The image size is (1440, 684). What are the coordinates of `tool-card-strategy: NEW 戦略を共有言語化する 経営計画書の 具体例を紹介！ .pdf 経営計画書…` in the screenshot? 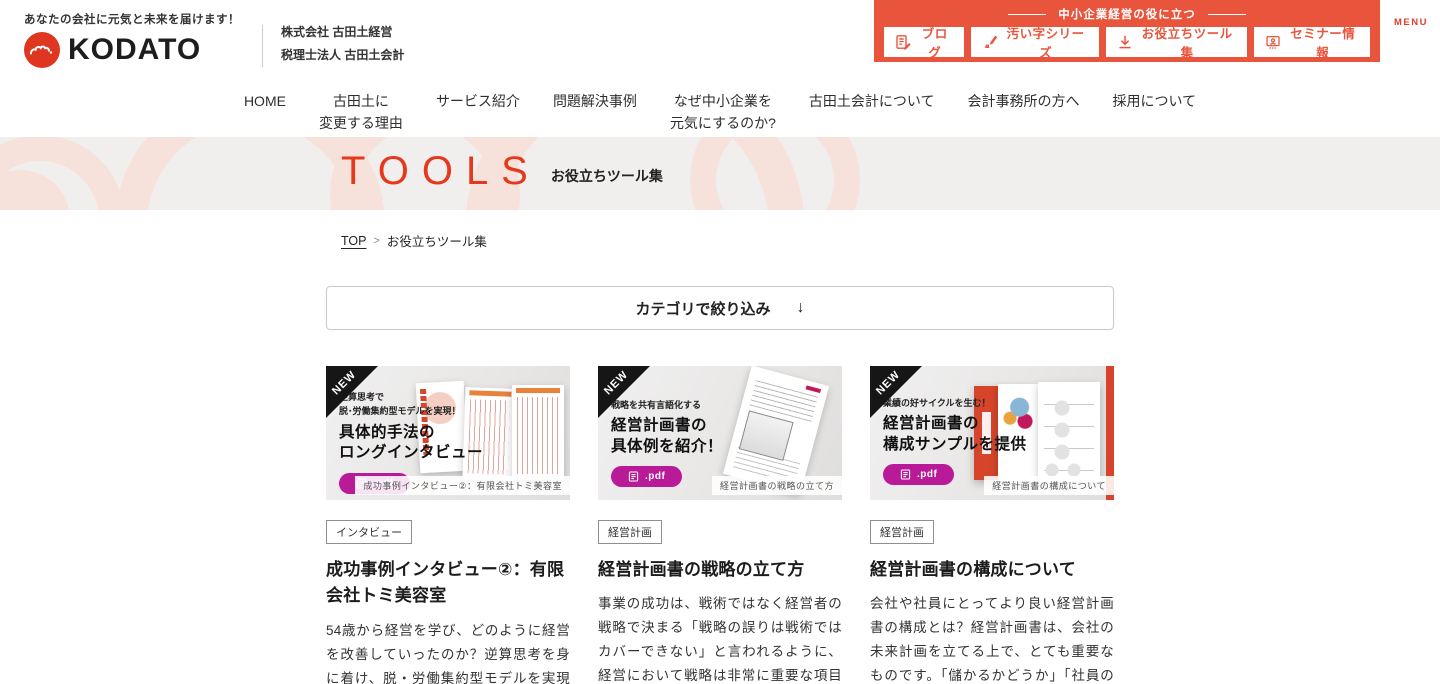 It's located at (720, 525).